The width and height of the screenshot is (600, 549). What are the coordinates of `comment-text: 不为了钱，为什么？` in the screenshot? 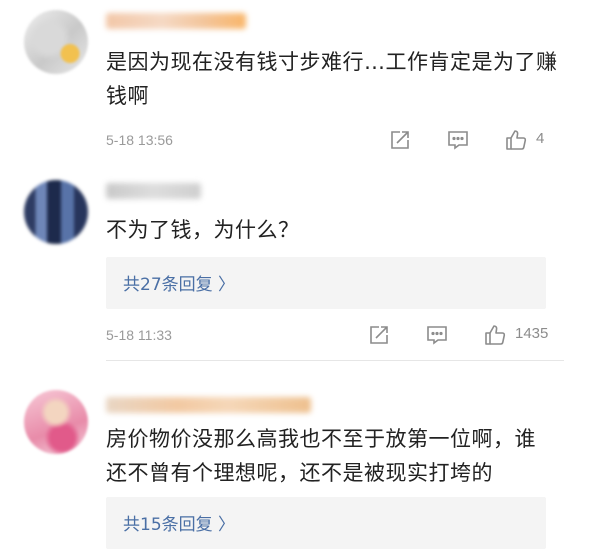 It's located at (203, 230).